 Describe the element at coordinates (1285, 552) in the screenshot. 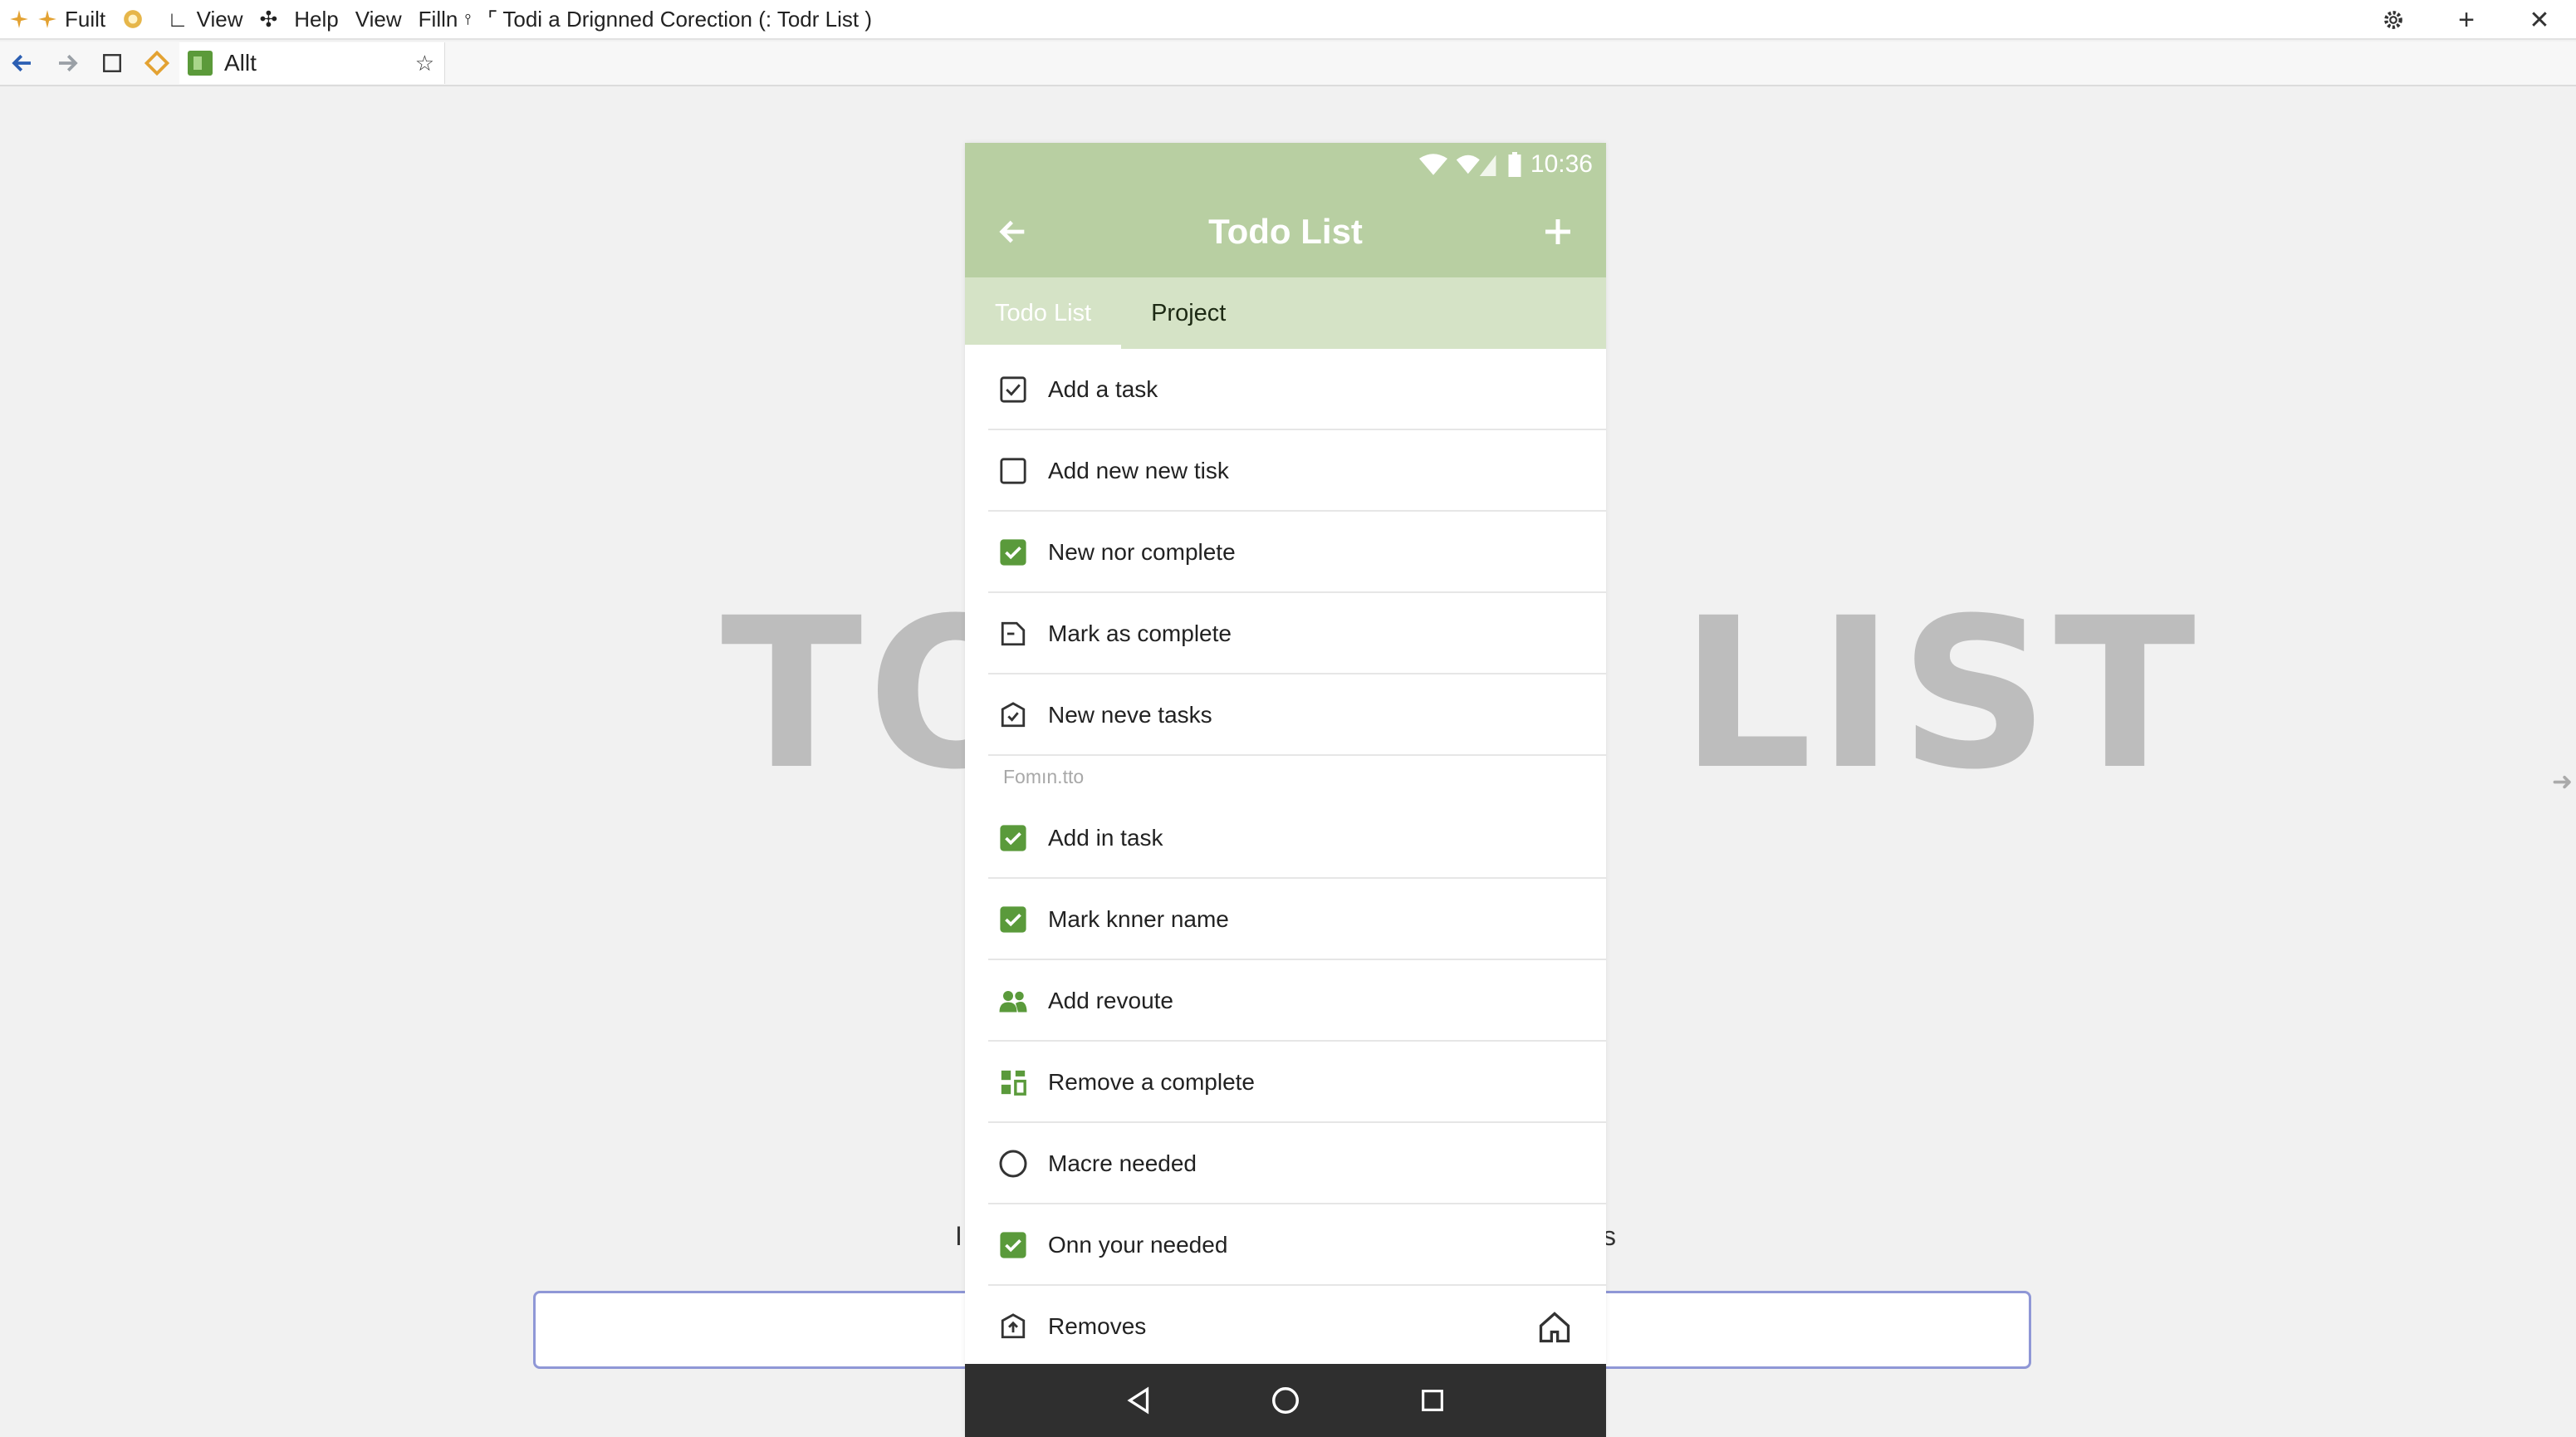

I see `list-item: New nor complete` at that location.